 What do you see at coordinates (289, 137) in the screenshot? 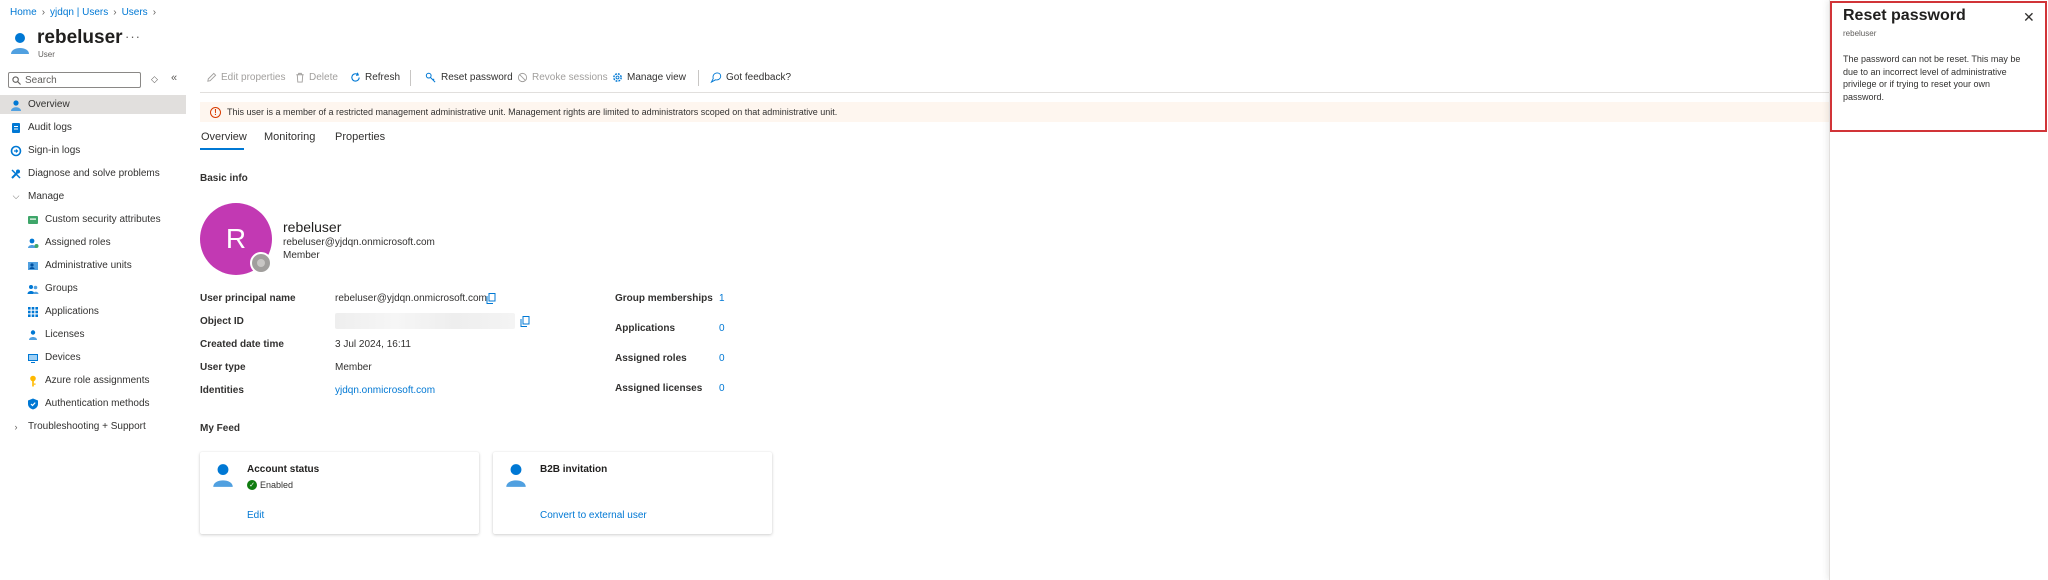
I see `tab-monitoring: Monitoring` at bounding box center [289, 137].